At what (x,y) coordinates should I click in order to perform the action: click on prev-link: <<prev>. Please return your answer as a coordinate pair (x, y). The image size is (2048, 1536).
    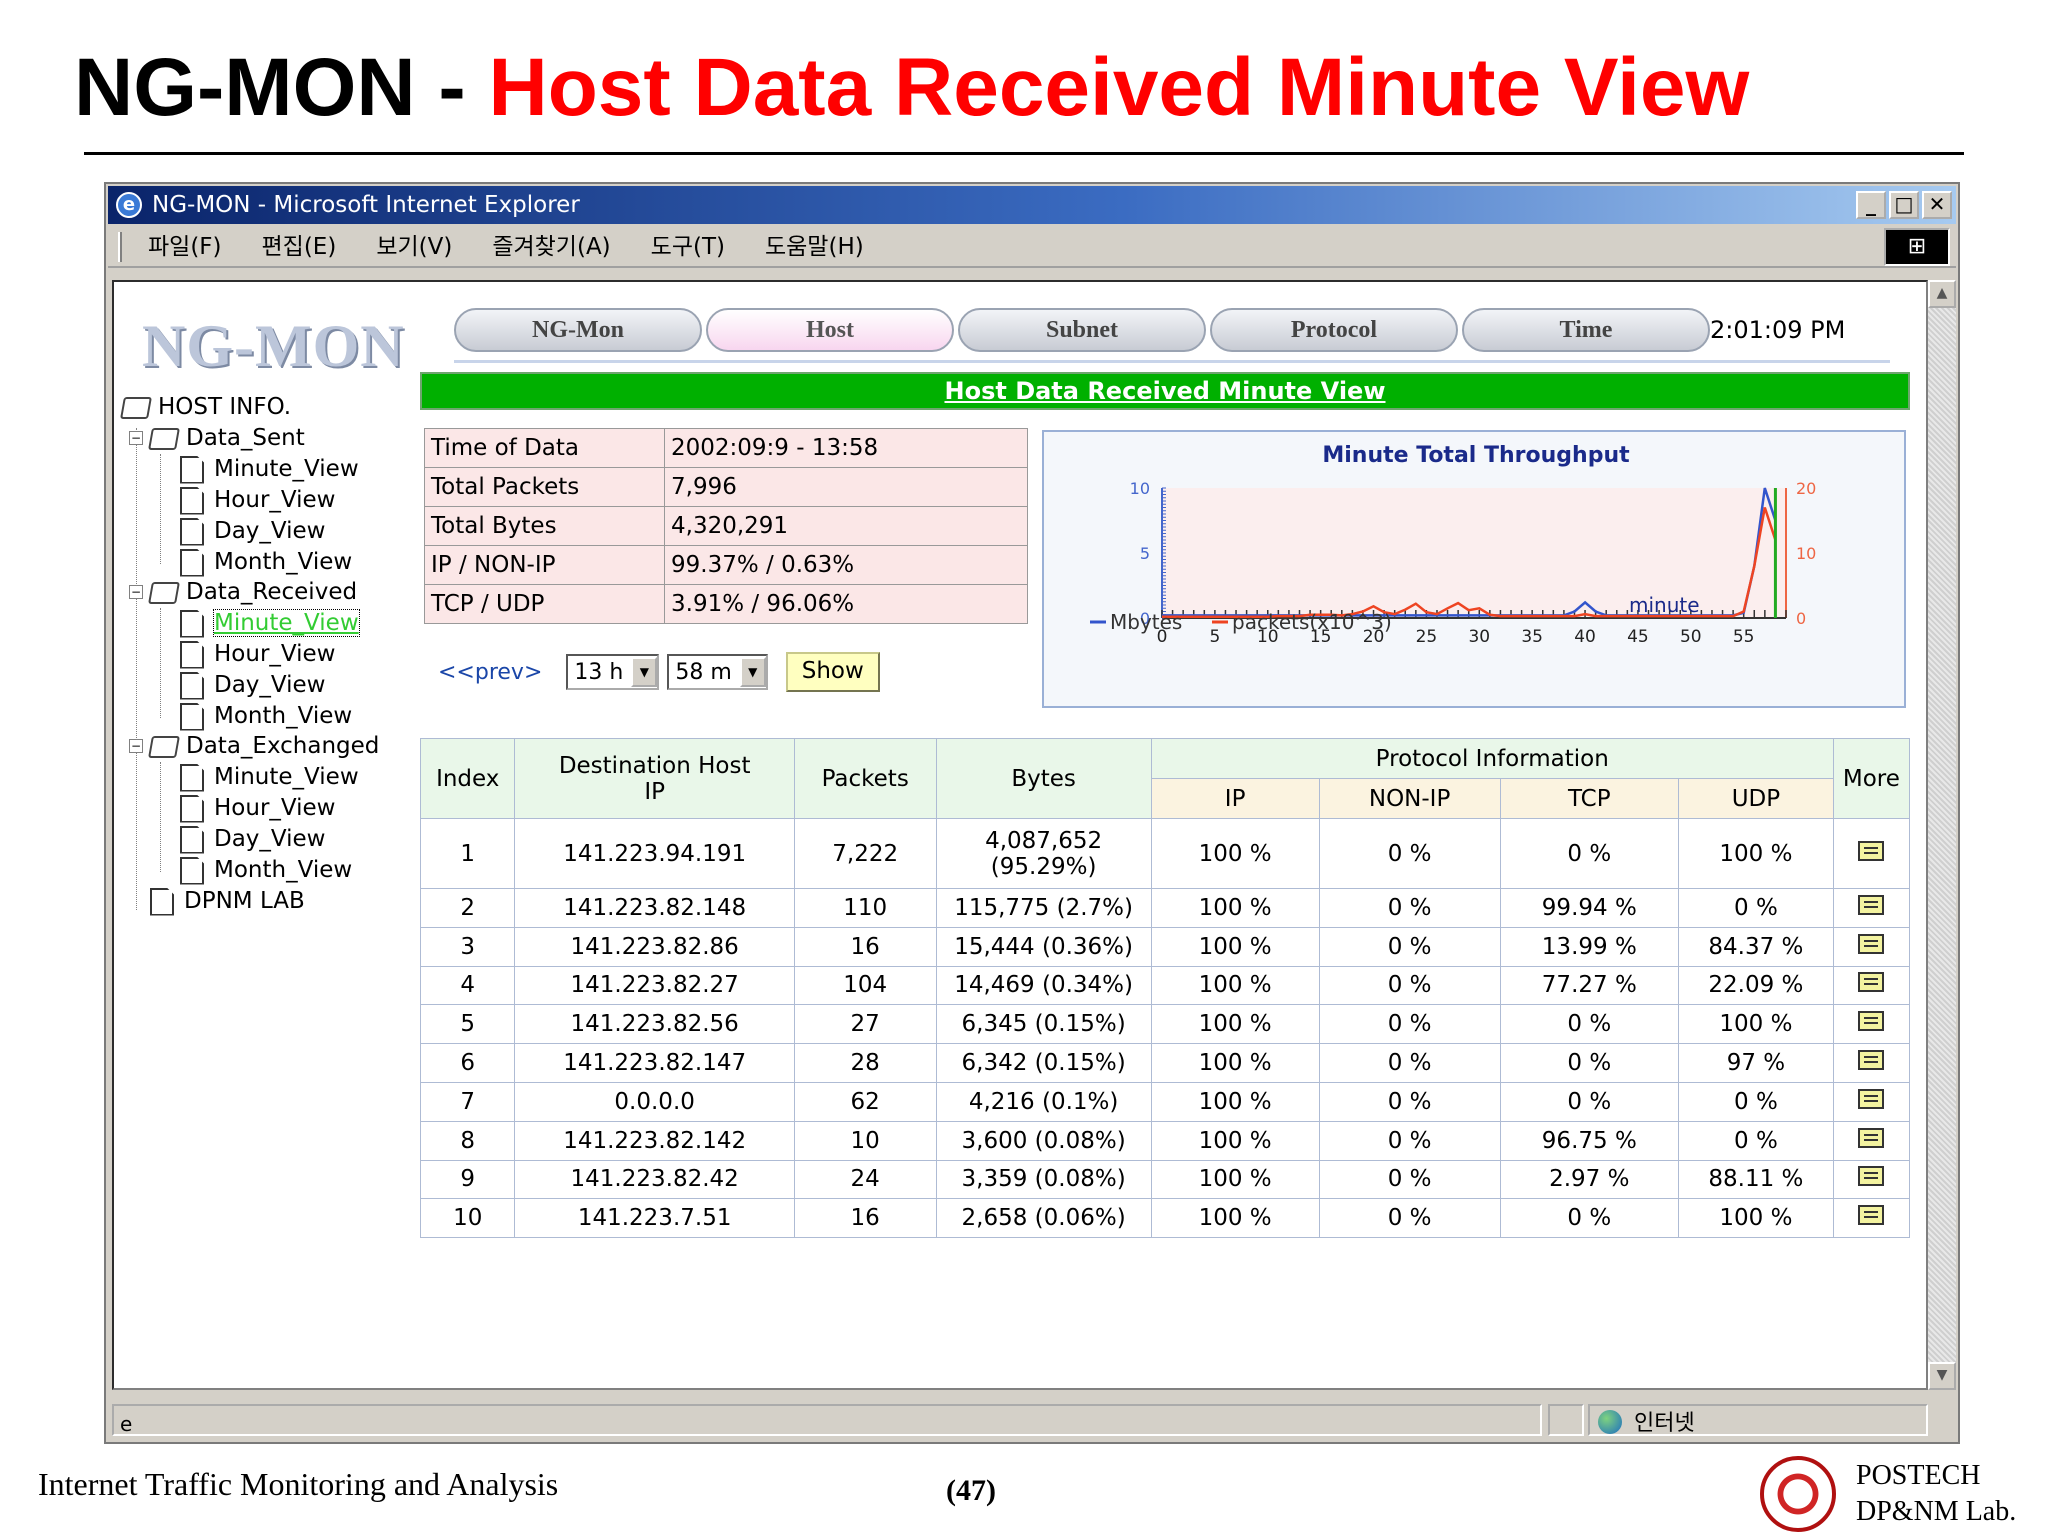
    Looking at the image, I should click on (490, 672).